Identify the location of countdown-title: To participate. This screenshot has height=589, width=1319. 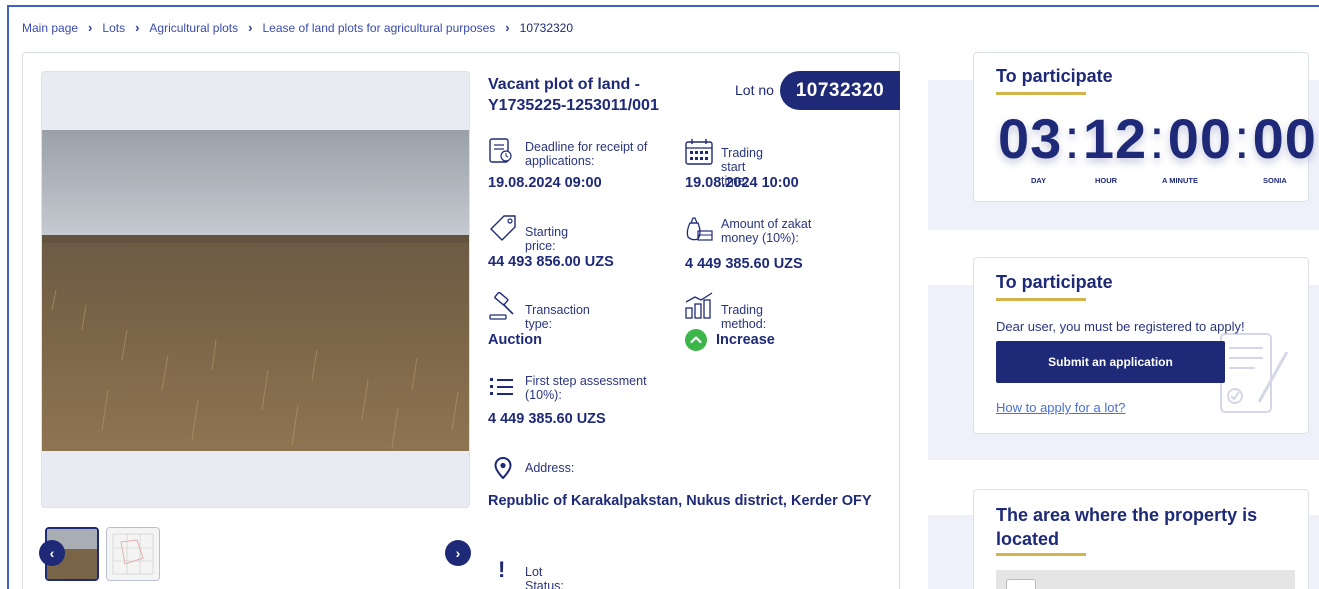
(1054, 76).